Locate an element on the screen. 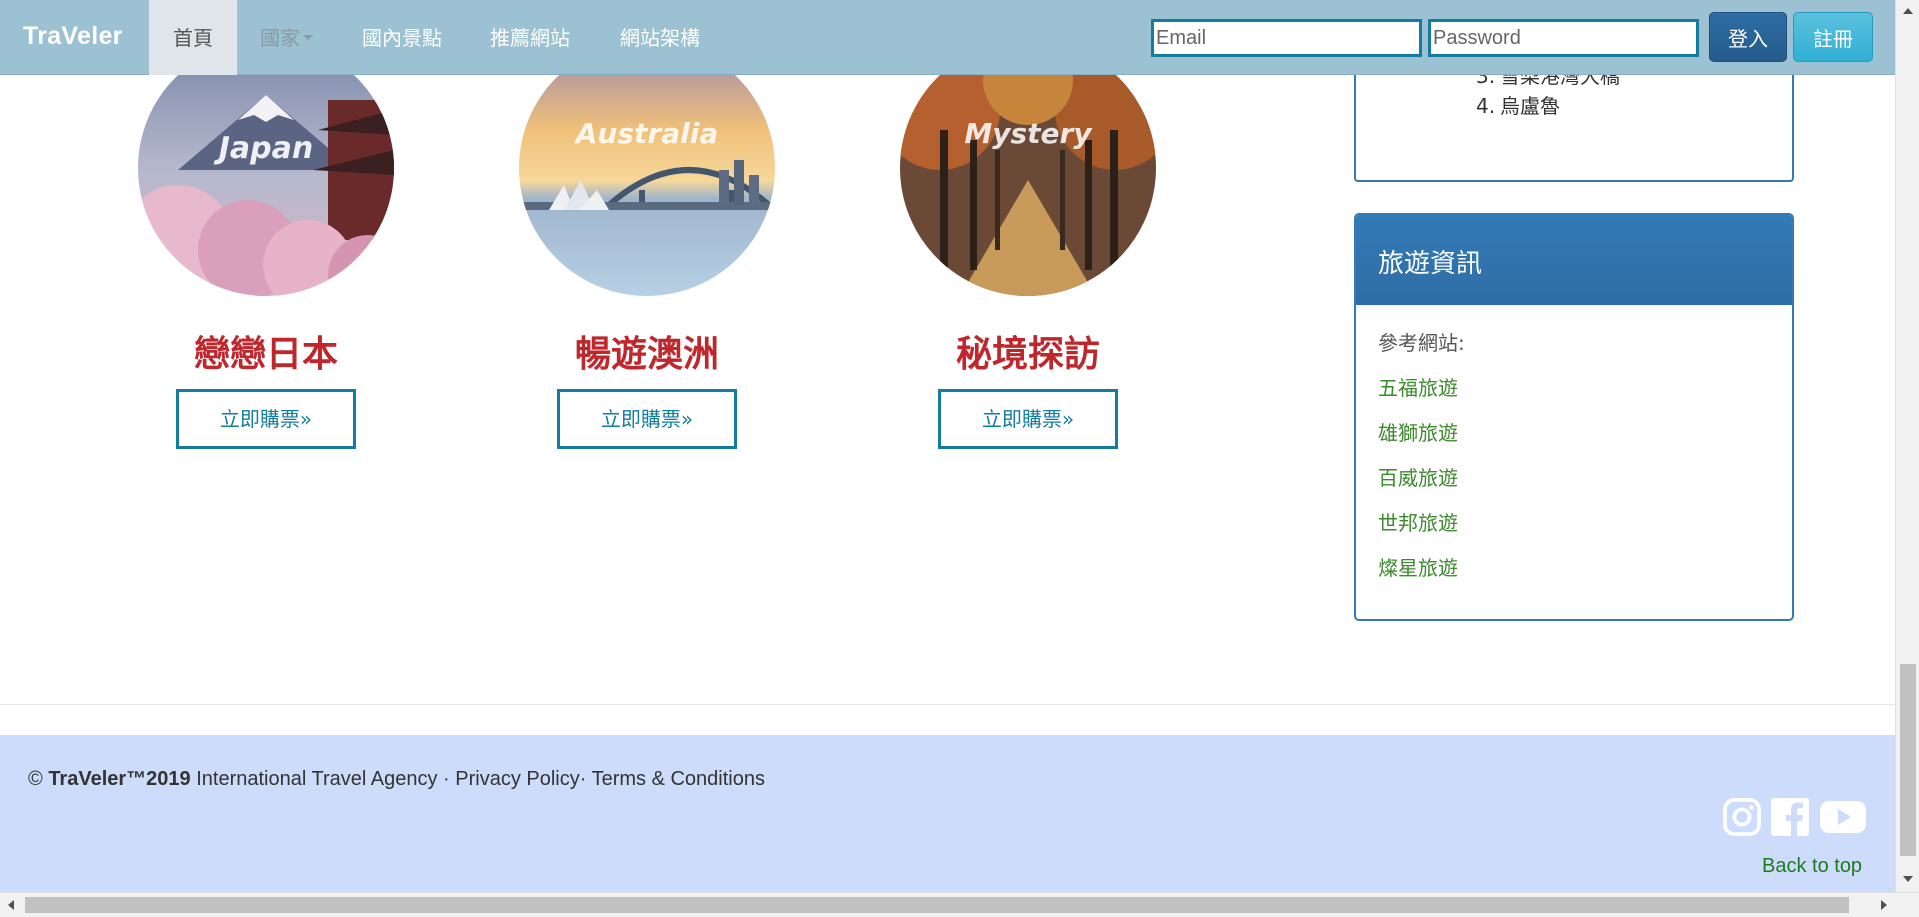 This screenshot has height=917, width=1919. scroll-left-icon is located at coordinates (11, 905).